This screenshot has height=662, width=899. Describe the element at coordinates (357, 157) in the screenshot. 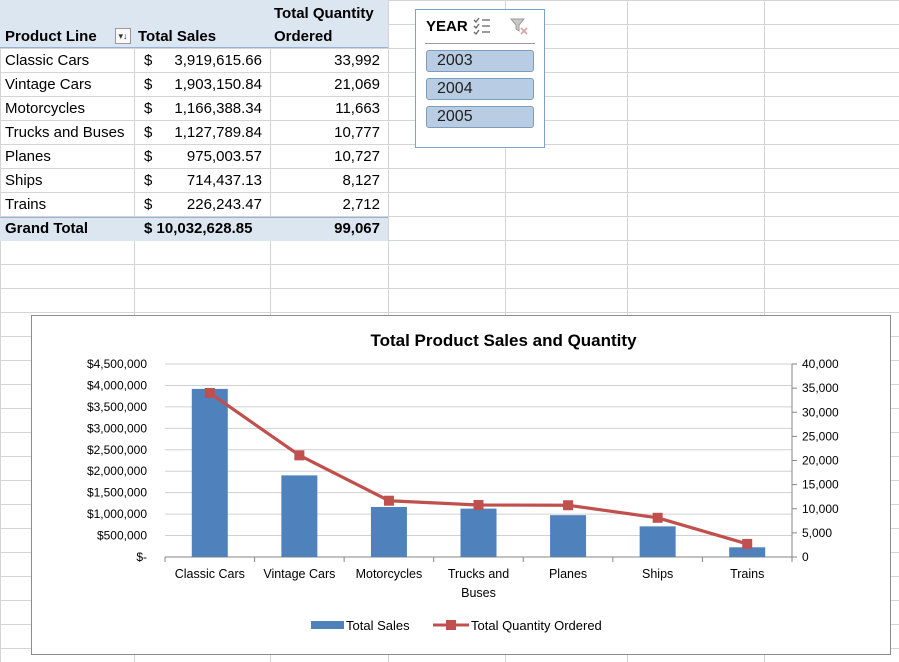

I see `row-total-quantity: 10,727` at that location.